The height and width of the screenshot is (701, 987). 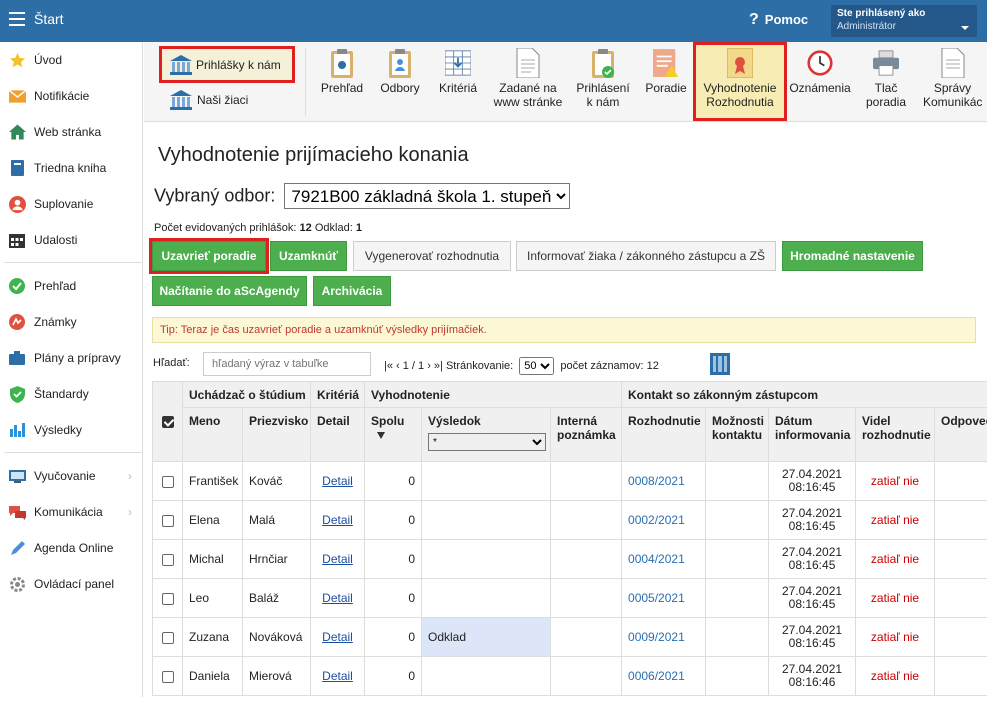 I want to click on columns-icon, so click(x=720, y=364).